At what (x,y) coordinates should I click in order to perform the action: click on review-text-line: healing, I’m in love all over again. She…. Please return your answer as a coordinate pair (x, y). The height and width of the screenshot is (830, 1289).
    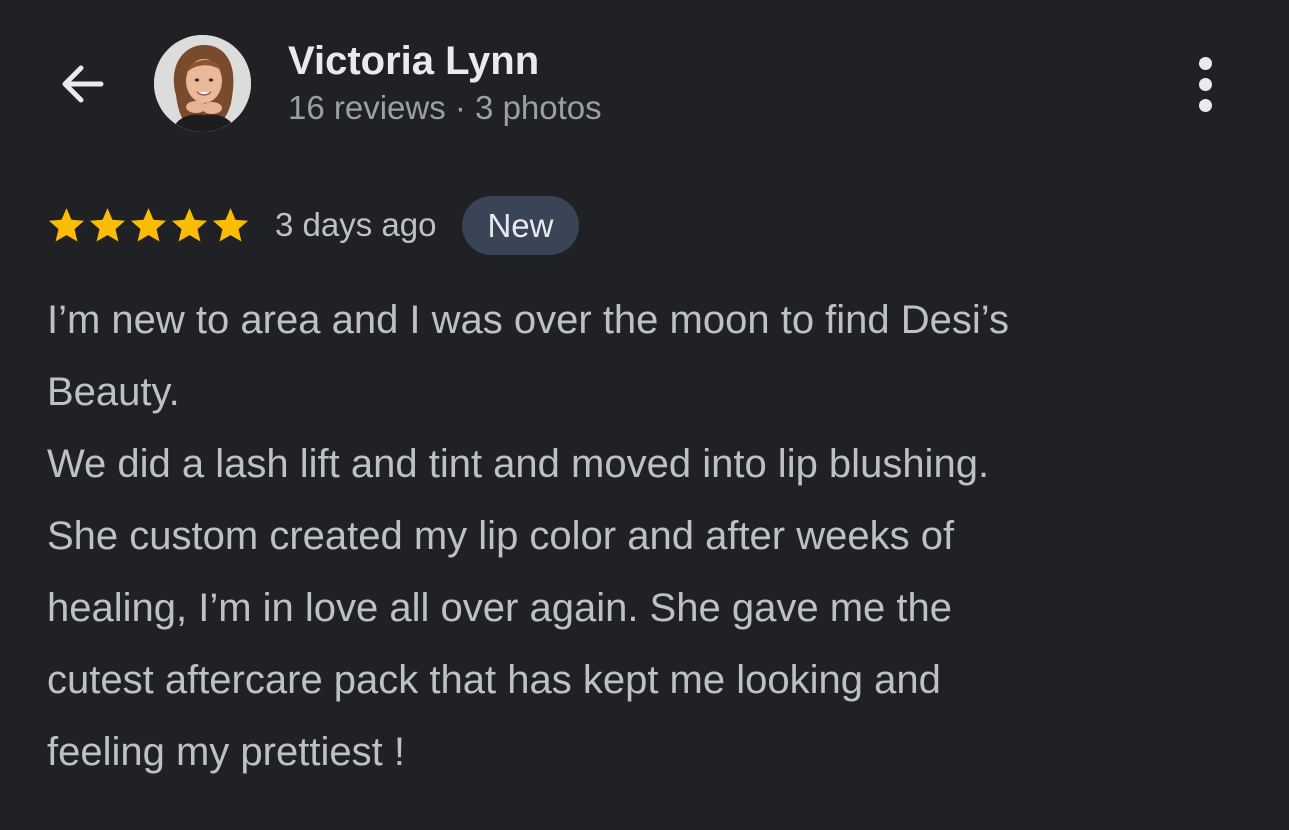
    Looking at the image, I should click on (499, 608).